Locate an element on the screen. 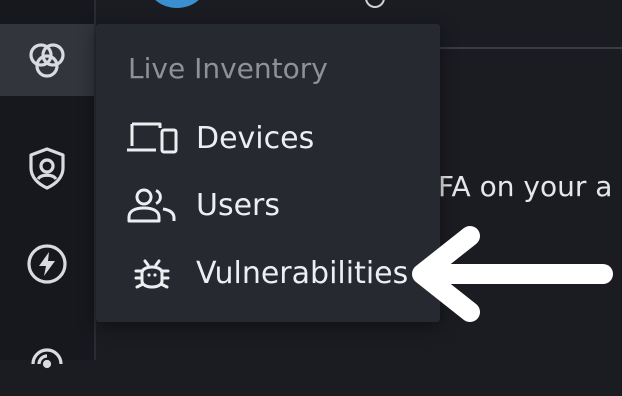 Image resolution: width=622 pixels, height=396 pixels. shield-person-icon is located at coordinates (47, 168).